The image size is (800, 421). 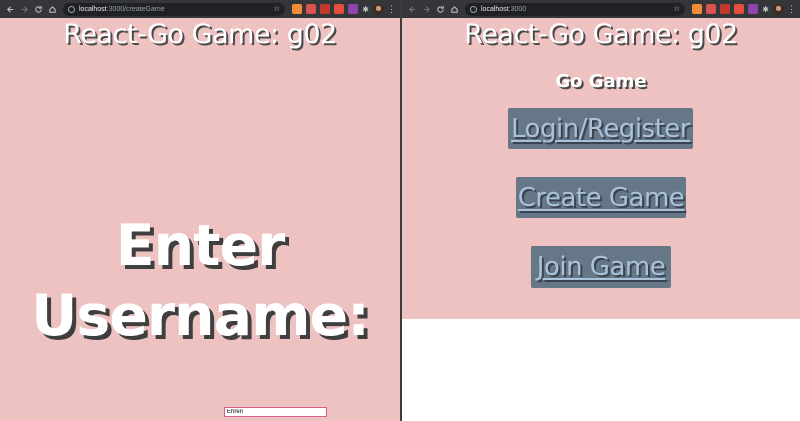 I want to click on url-path: :3000, so click(x=517, y=9).